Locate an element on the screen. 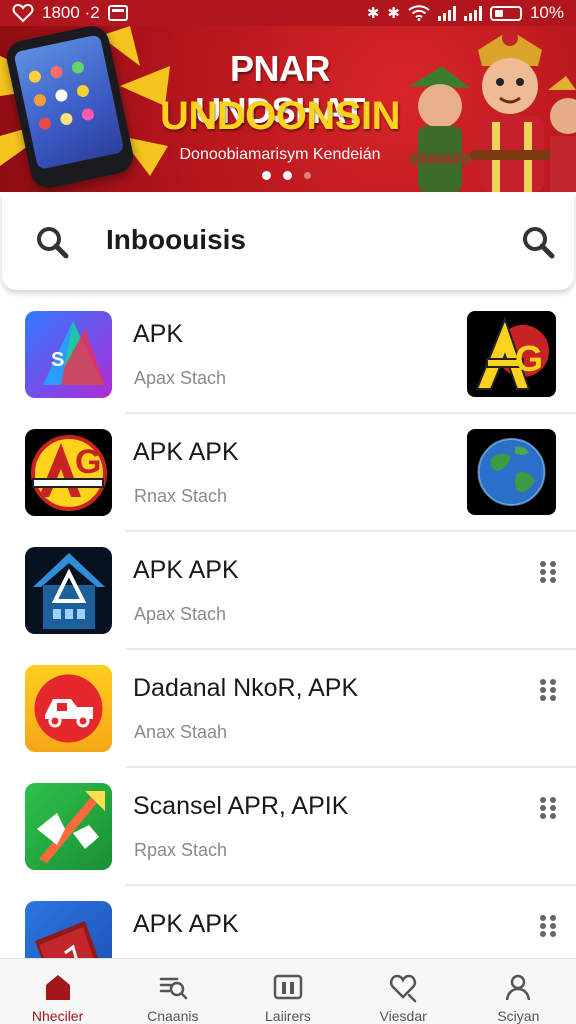 This screenshot has width=576, height=1024. nav-item-home: Nheciler is located at coordinates (57, 991).